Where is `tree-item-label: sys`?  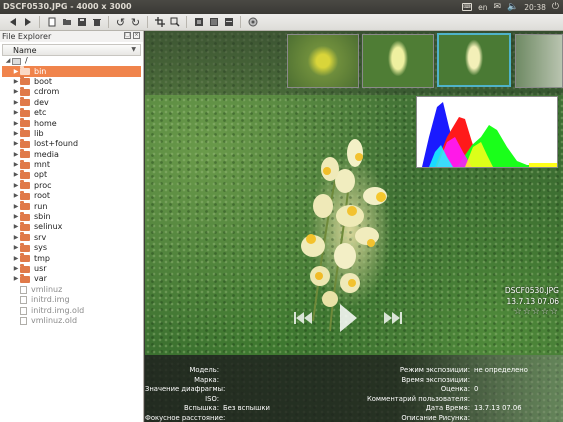 tree-item-label: sys is located at coordinates (41, 248).